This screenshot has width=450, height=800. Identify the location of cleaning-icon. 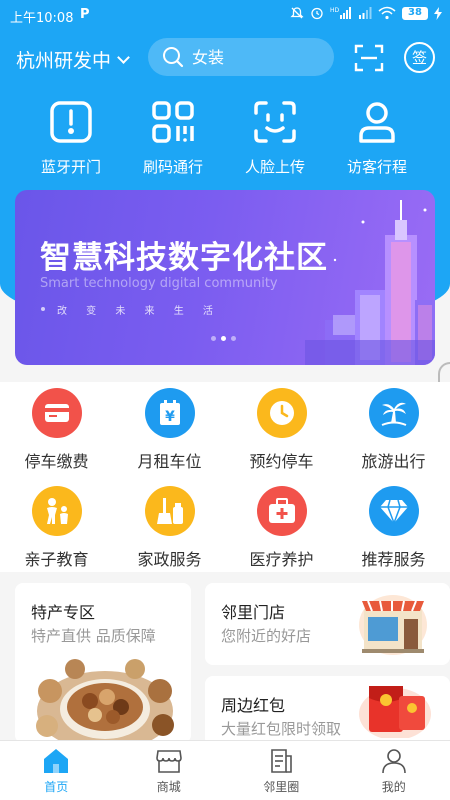
(169, 511).